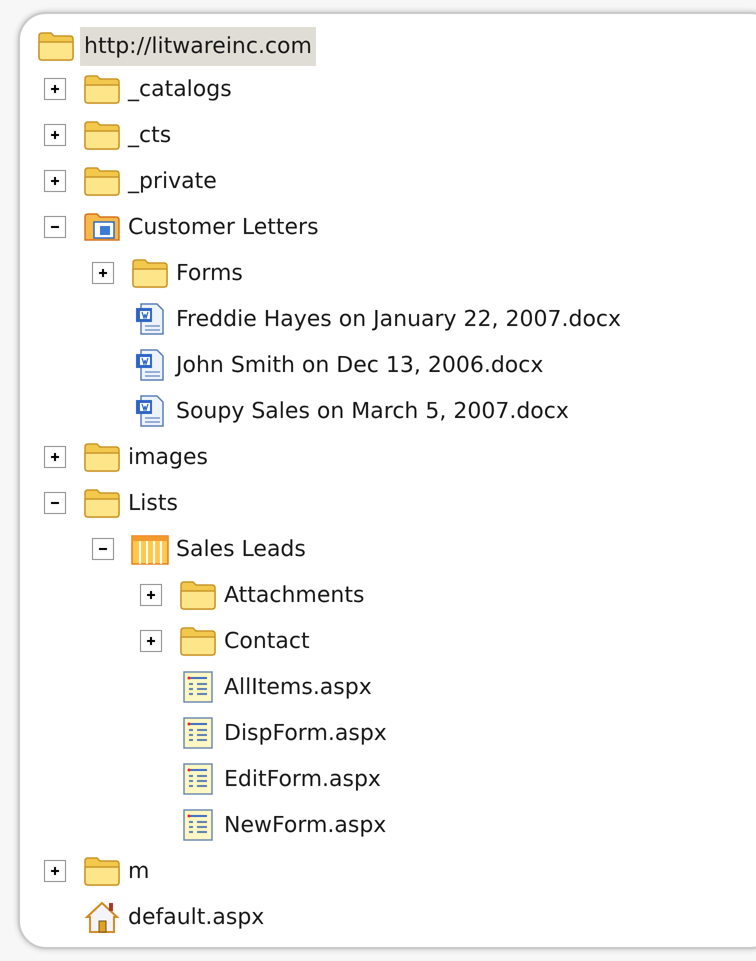 This screenshot has width=756, height=961. What do you see at coordinates (302, 779) in the screenshot?
I see `tree-item: EditForm.aspx` at bounding box center [302, 779].